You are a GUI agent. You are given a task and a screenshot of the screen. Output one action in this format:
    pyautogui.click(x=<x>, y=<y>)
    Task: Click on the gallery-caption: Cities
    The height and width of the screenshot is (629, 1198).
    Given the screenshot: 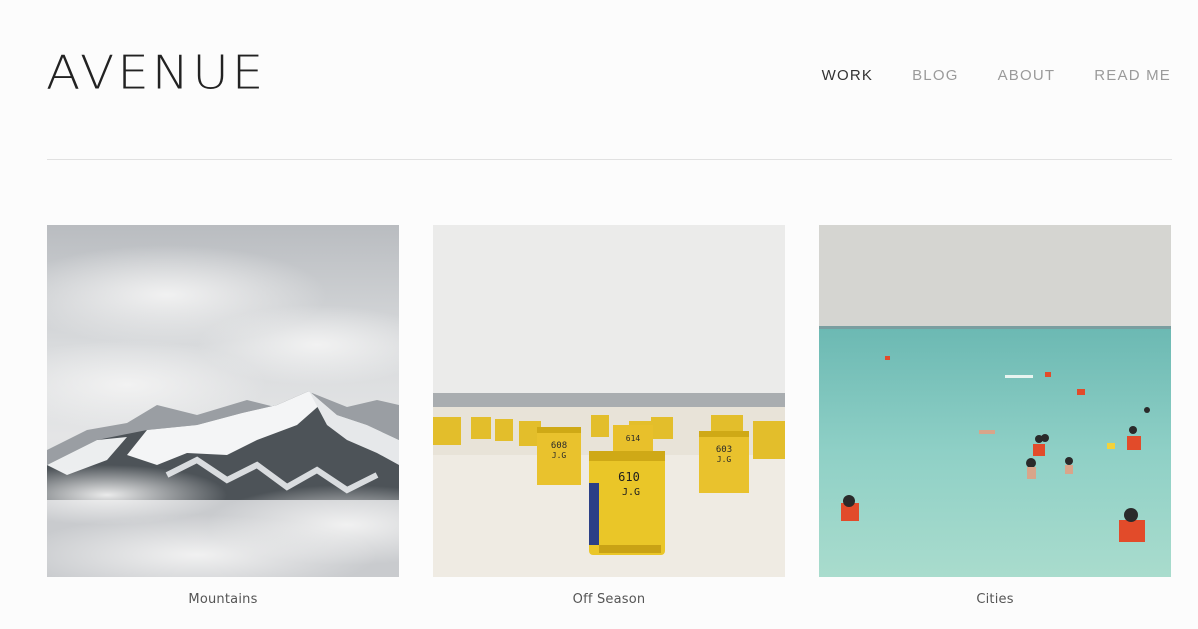 What is the action you would take?
    pyautogui.click(x=995, y=599)
    